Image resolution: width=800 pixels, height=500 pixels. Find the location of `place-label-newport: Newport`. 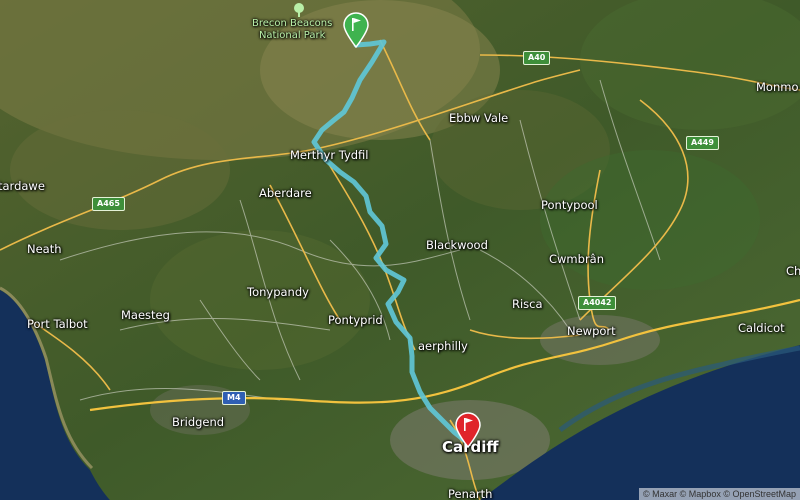

place-label-newport: Newport is located at coordinates (591, 331).